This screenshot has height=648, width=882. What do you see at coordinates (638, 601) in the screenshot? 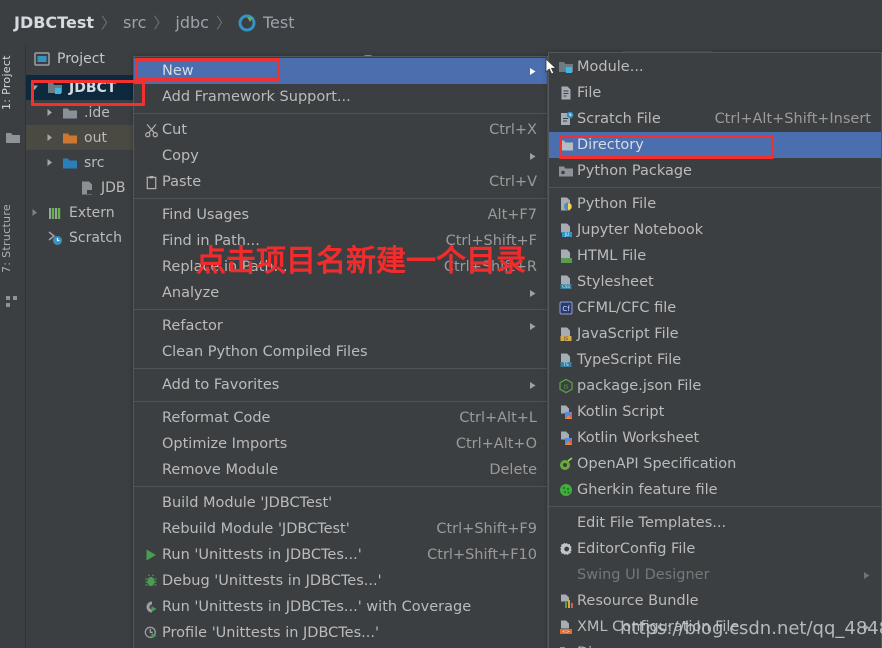
I see `submenu-item-label: Resource Bundle` at bounding box center [638, 601].